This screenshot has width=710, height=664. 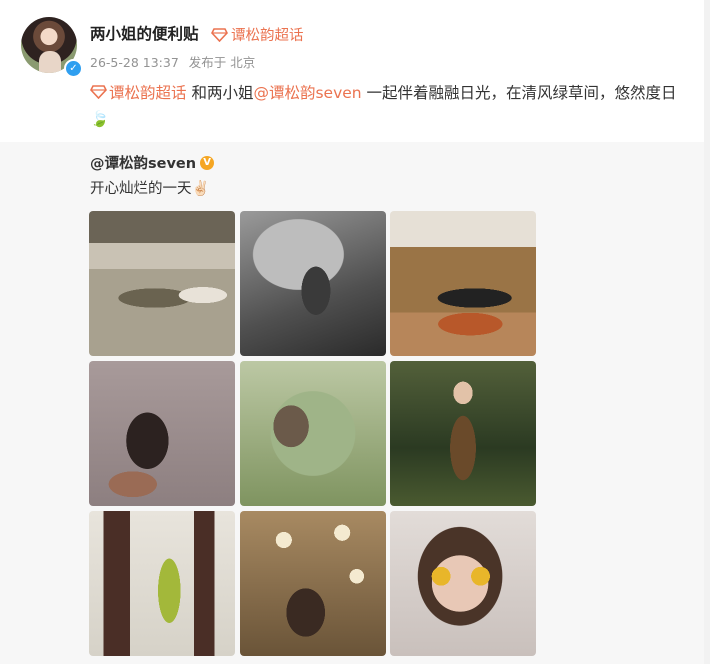 What do you see at coordinates (307, 93) in the screenshot?
I see `post-mention-link: @谭松韵seven` at bounding box center [307, 93].